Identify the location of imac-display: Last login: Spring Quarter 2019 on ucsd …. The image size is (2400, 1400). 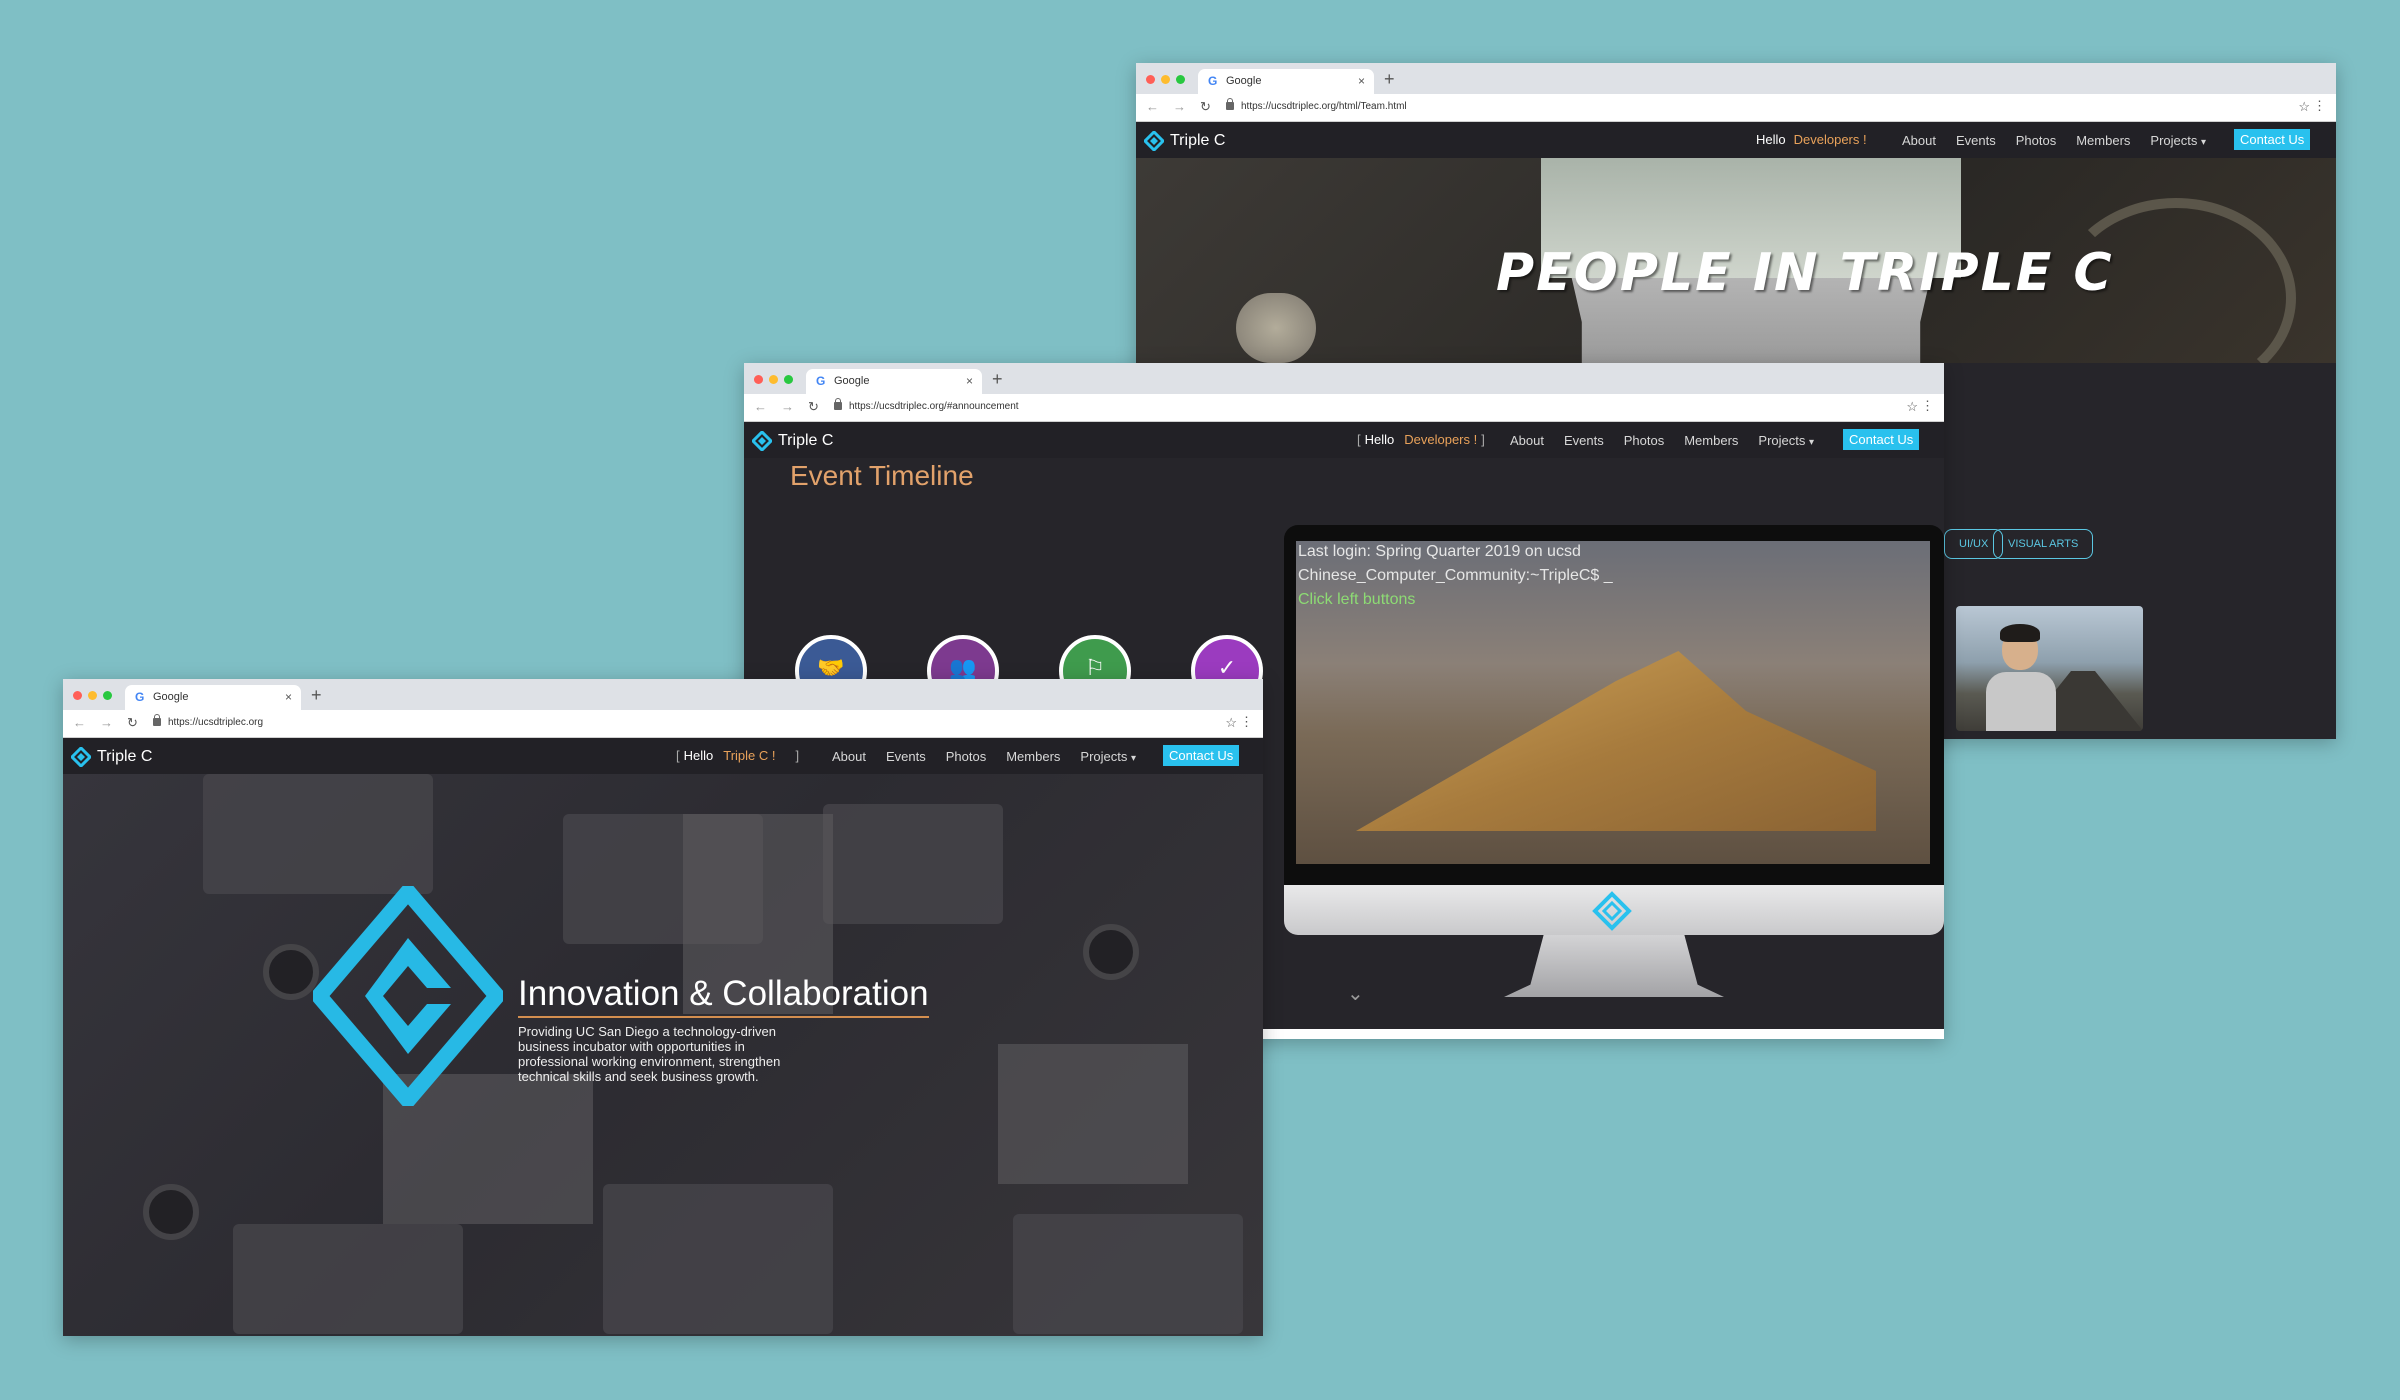
(1614, 705).